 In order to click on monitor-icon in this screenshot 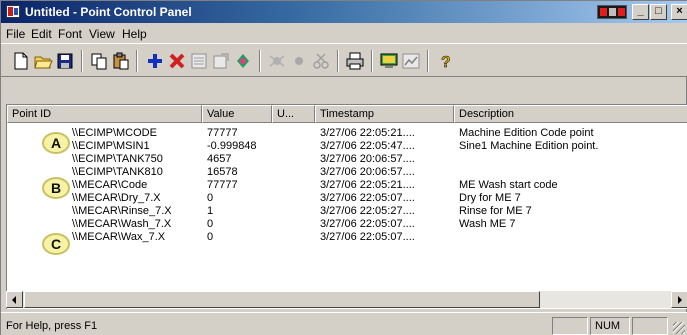, I will do `click(389, 61)`.